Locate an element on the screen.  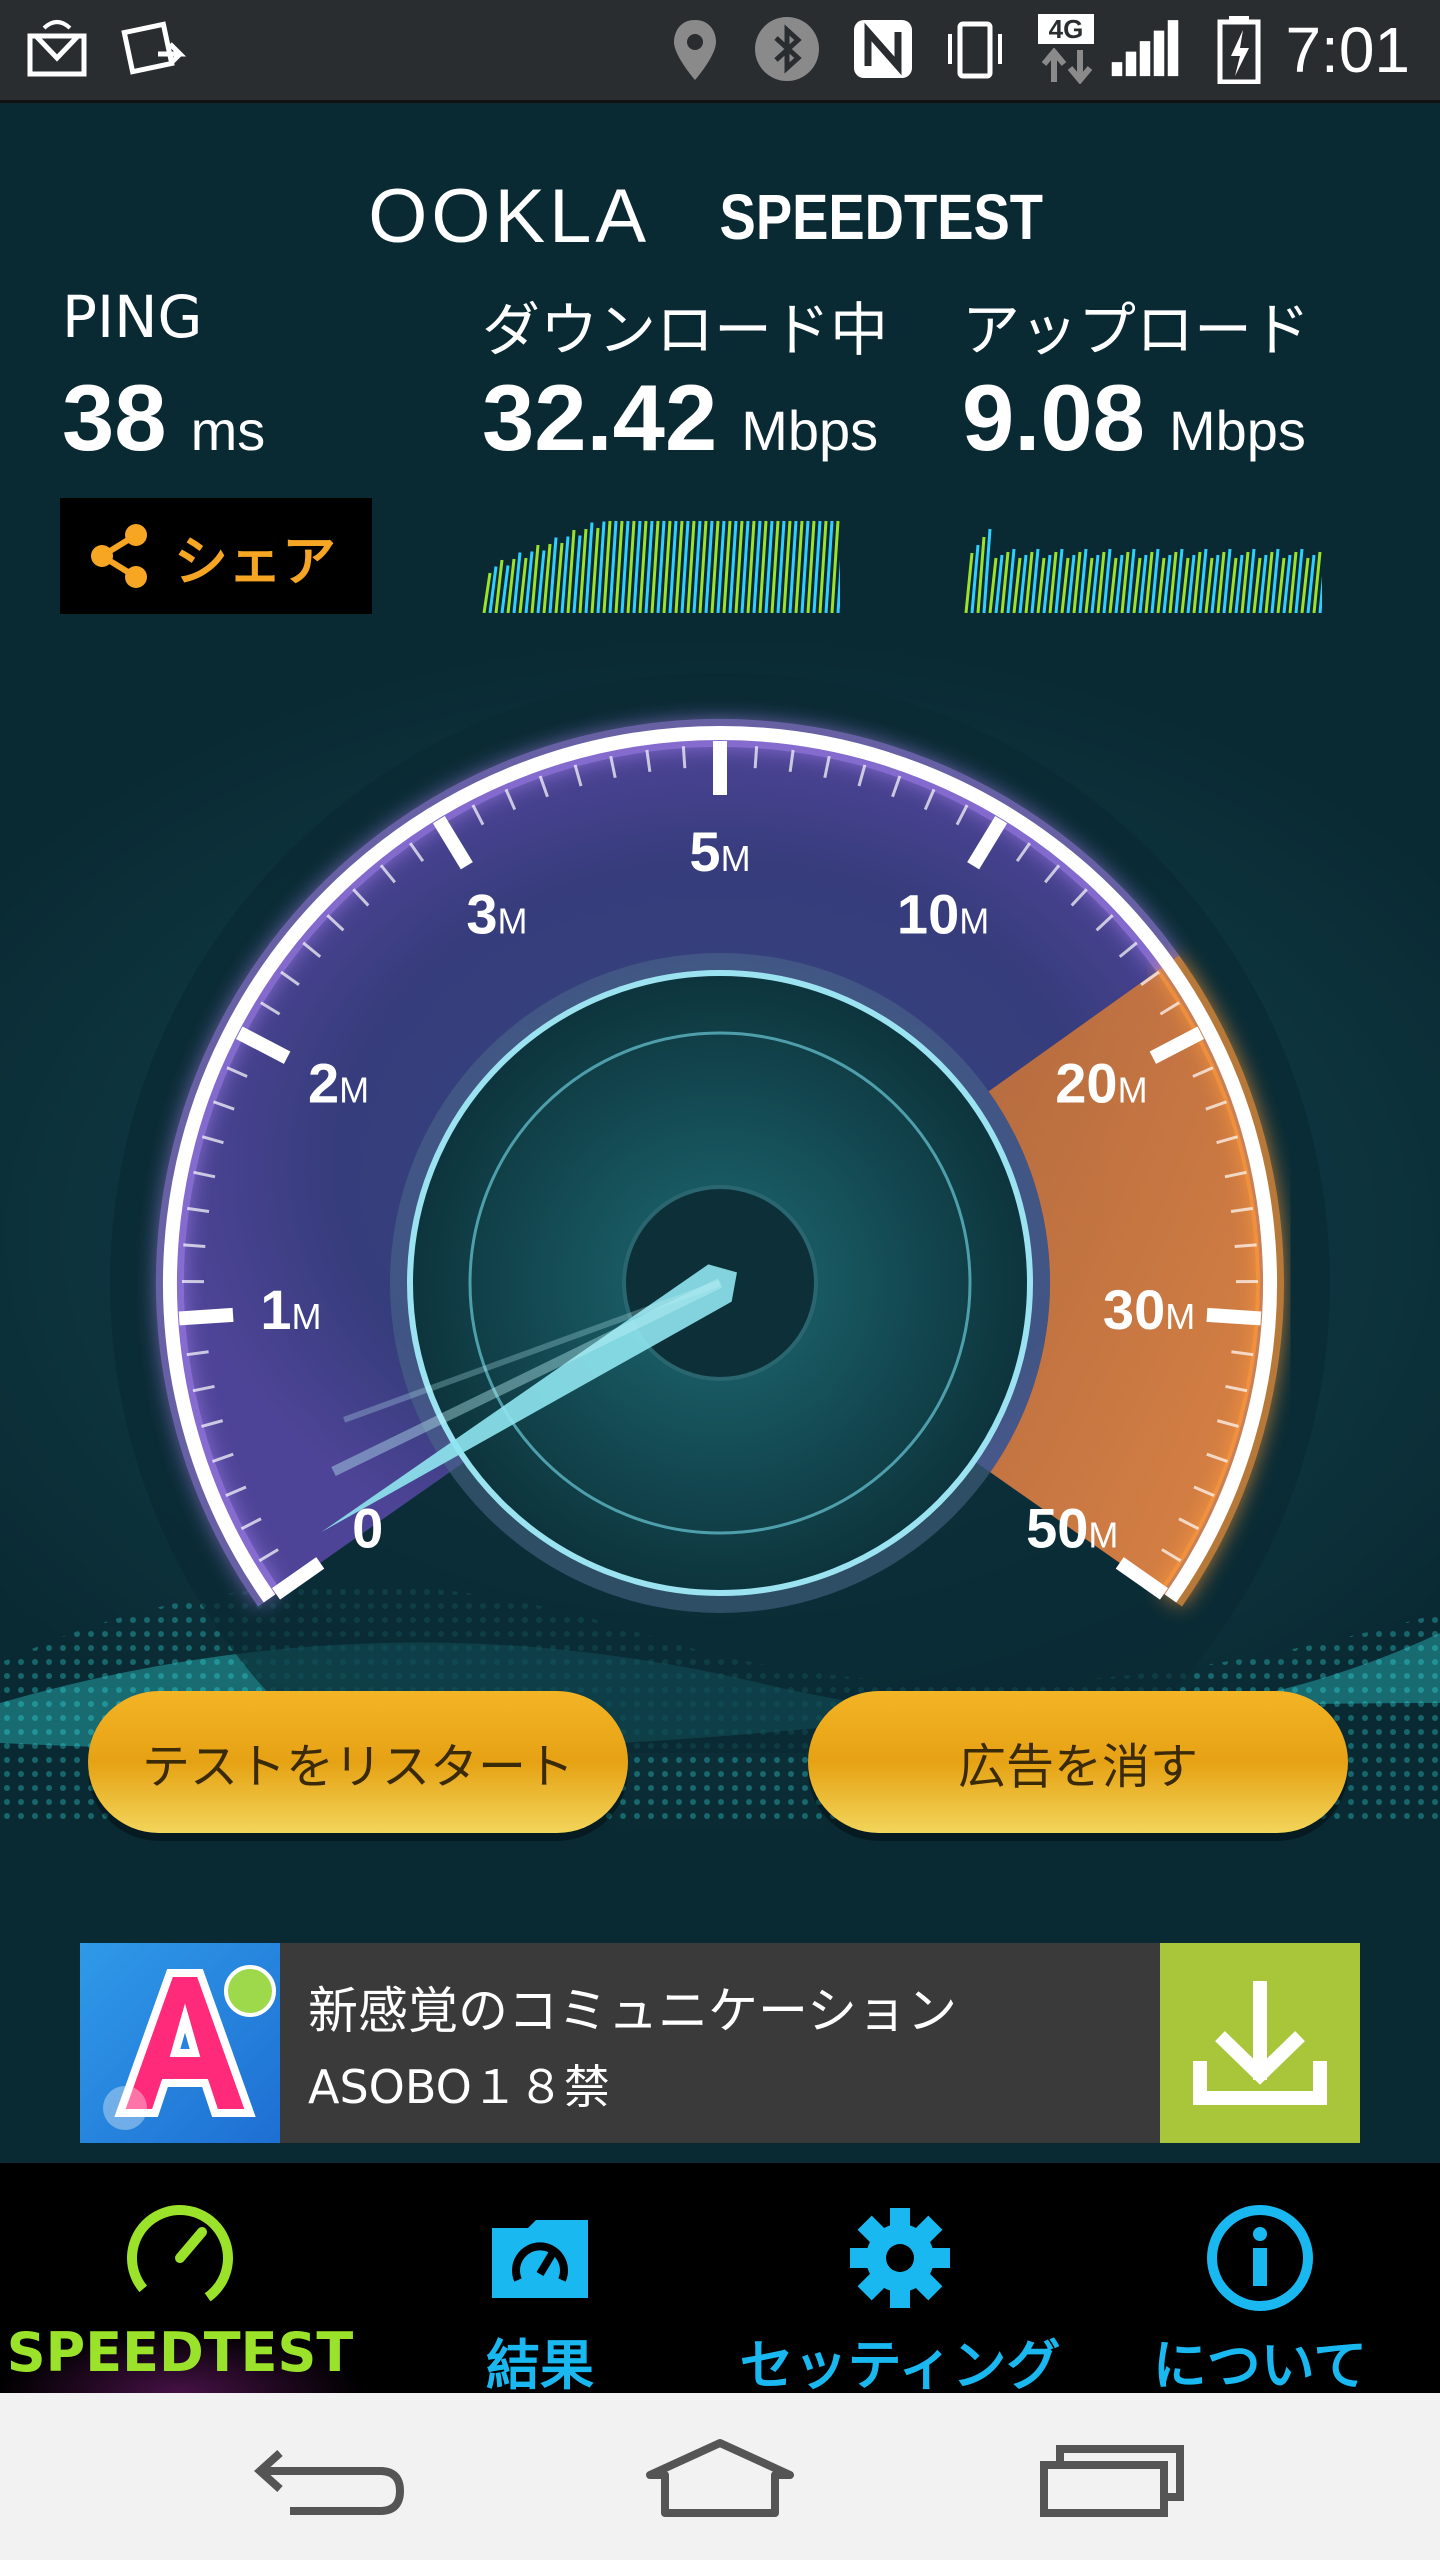
home-button is located at coordinates (720, 2478).